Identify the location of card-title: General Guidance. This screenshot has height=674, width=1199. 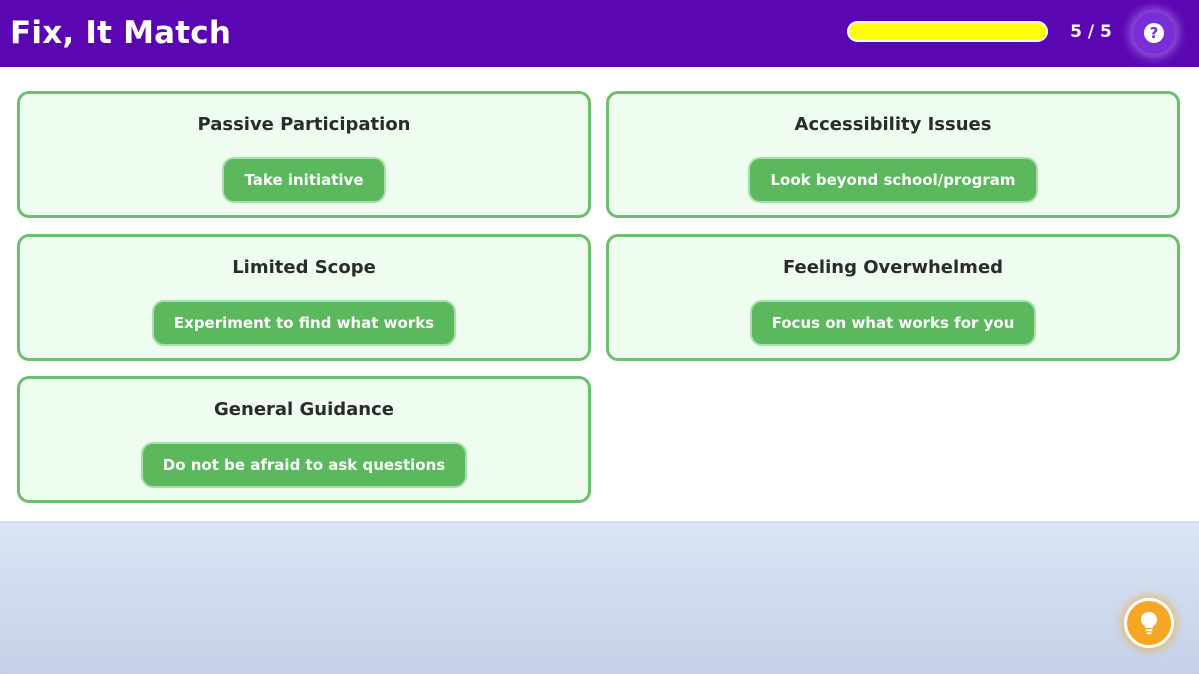
(304, 409).